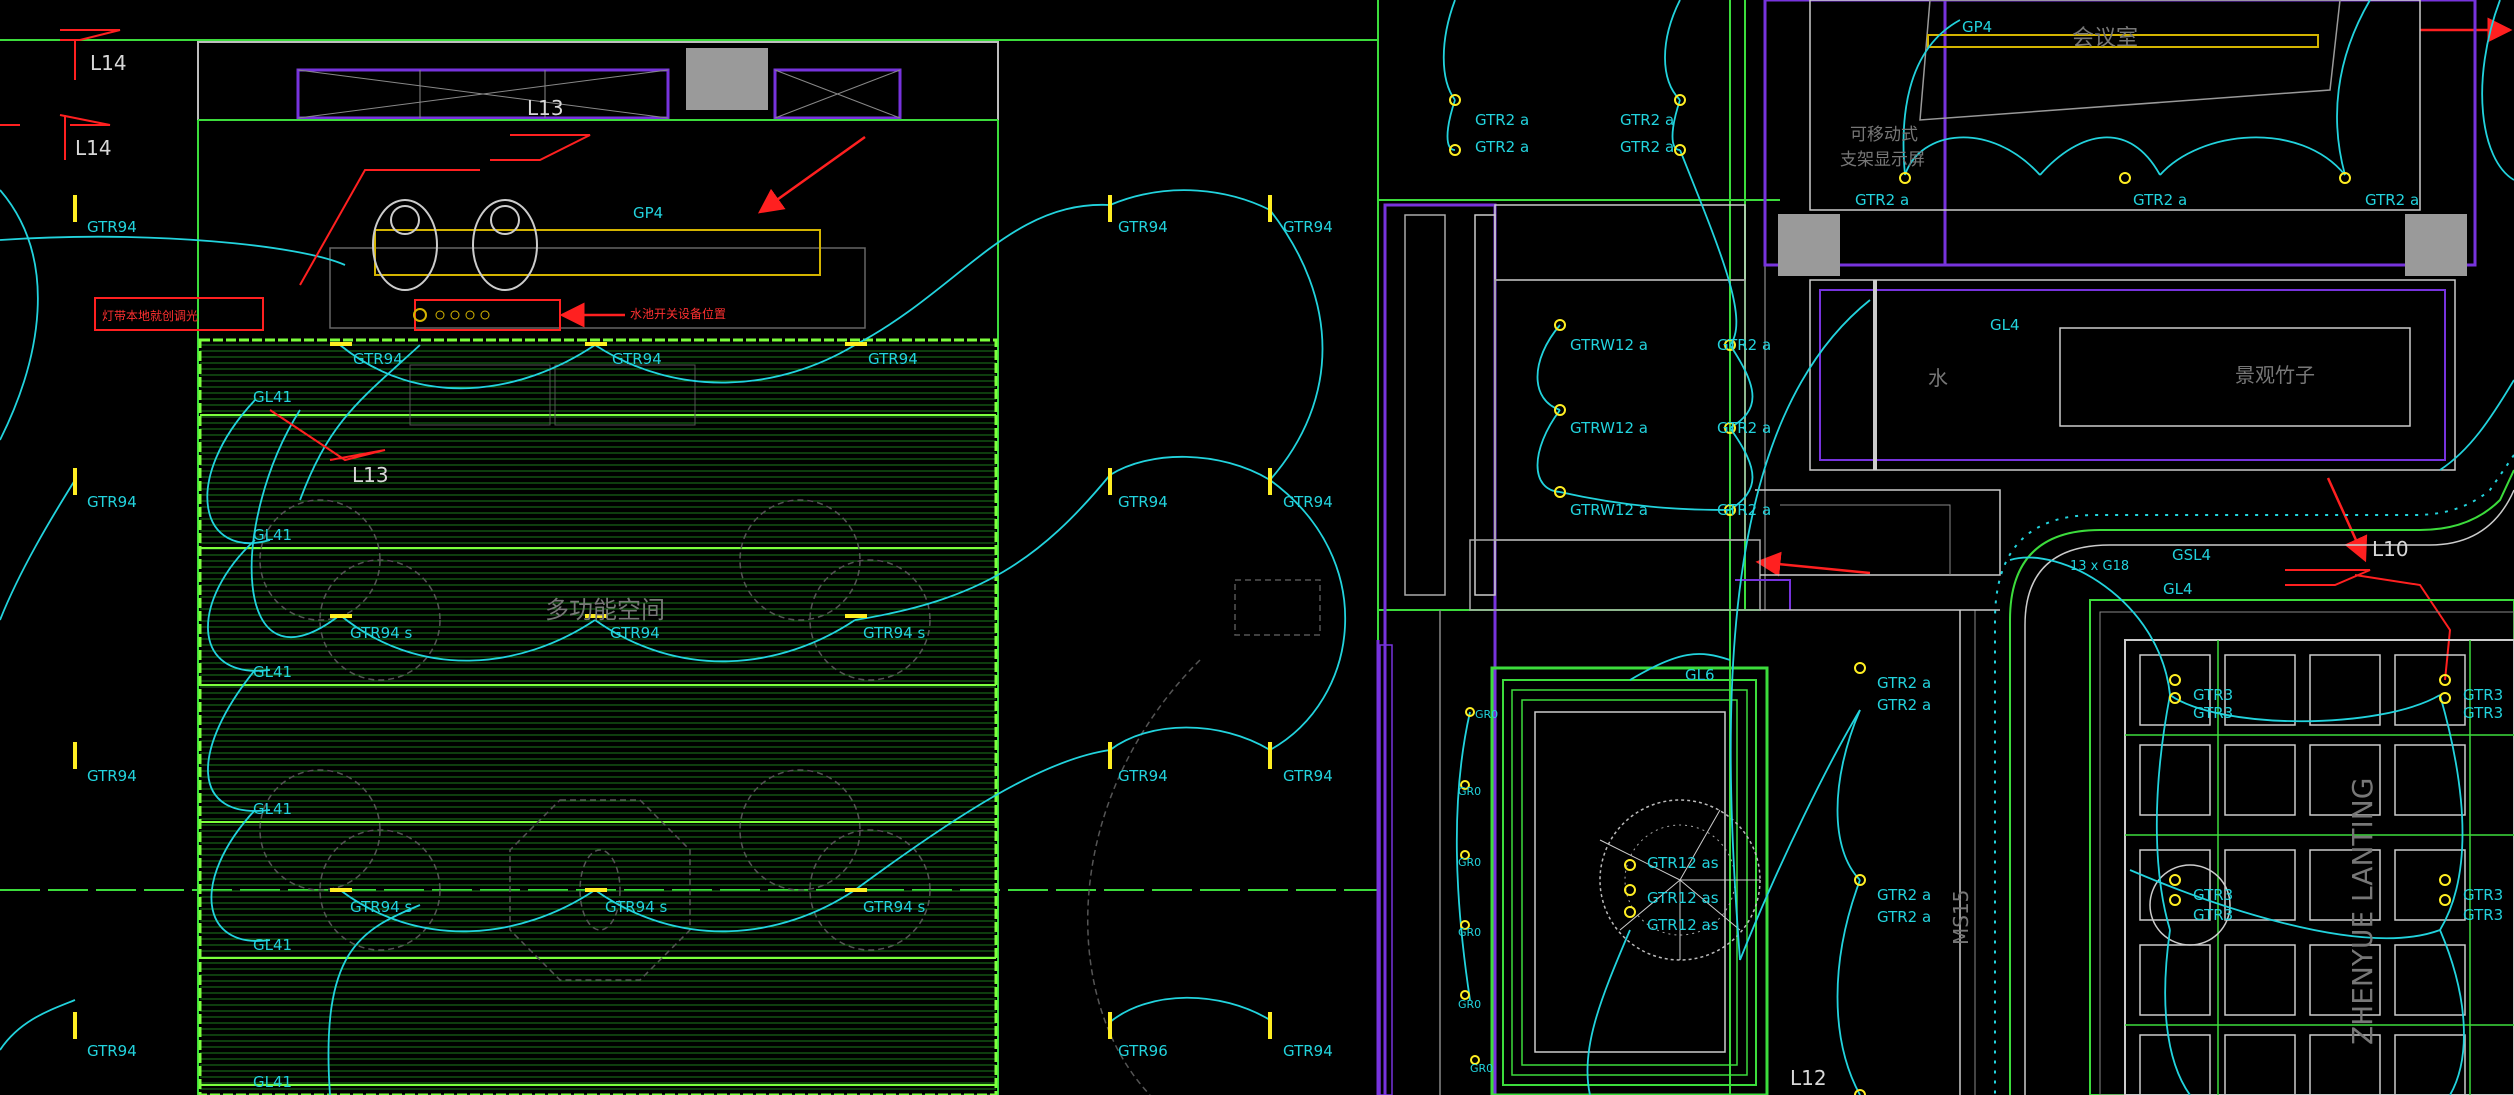 This screenshot has width=2514, height=1095. I want to click on screen-label-2: 支架显示屏, so click(1882, 160).